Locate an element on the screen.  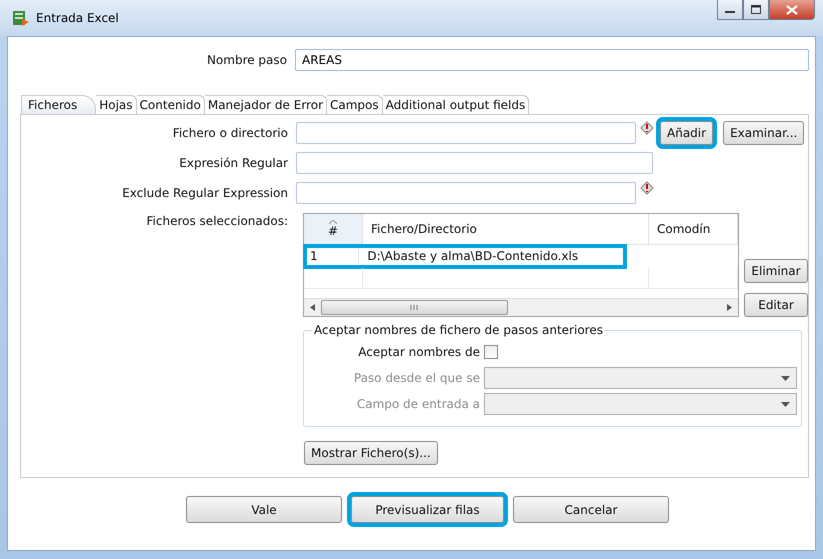
tab: Hojas is located at coordinates (116, 104).